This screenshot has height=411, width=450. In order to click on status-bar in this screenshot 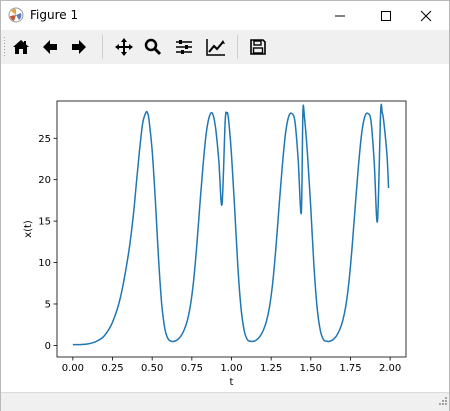, I will do `click(225, 401)`.